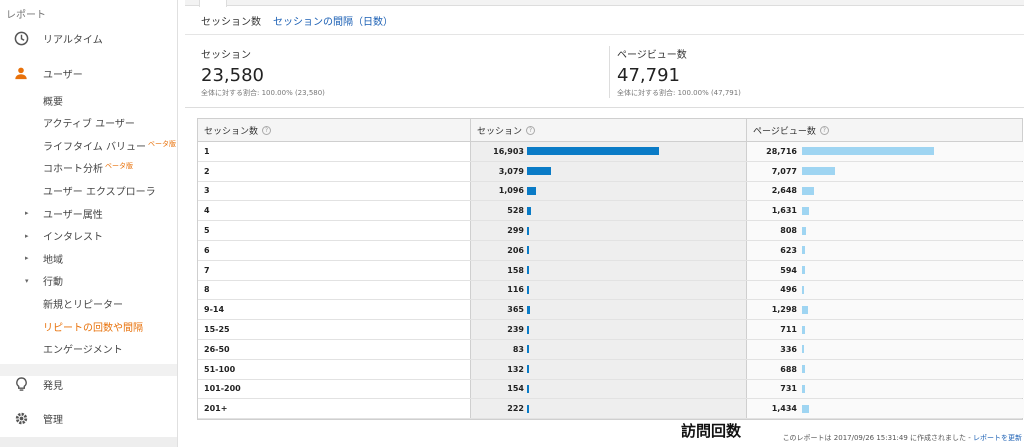 The height and width of the screenshot is (447, 1024). I want to click on clock-icon, so click(21, 38).